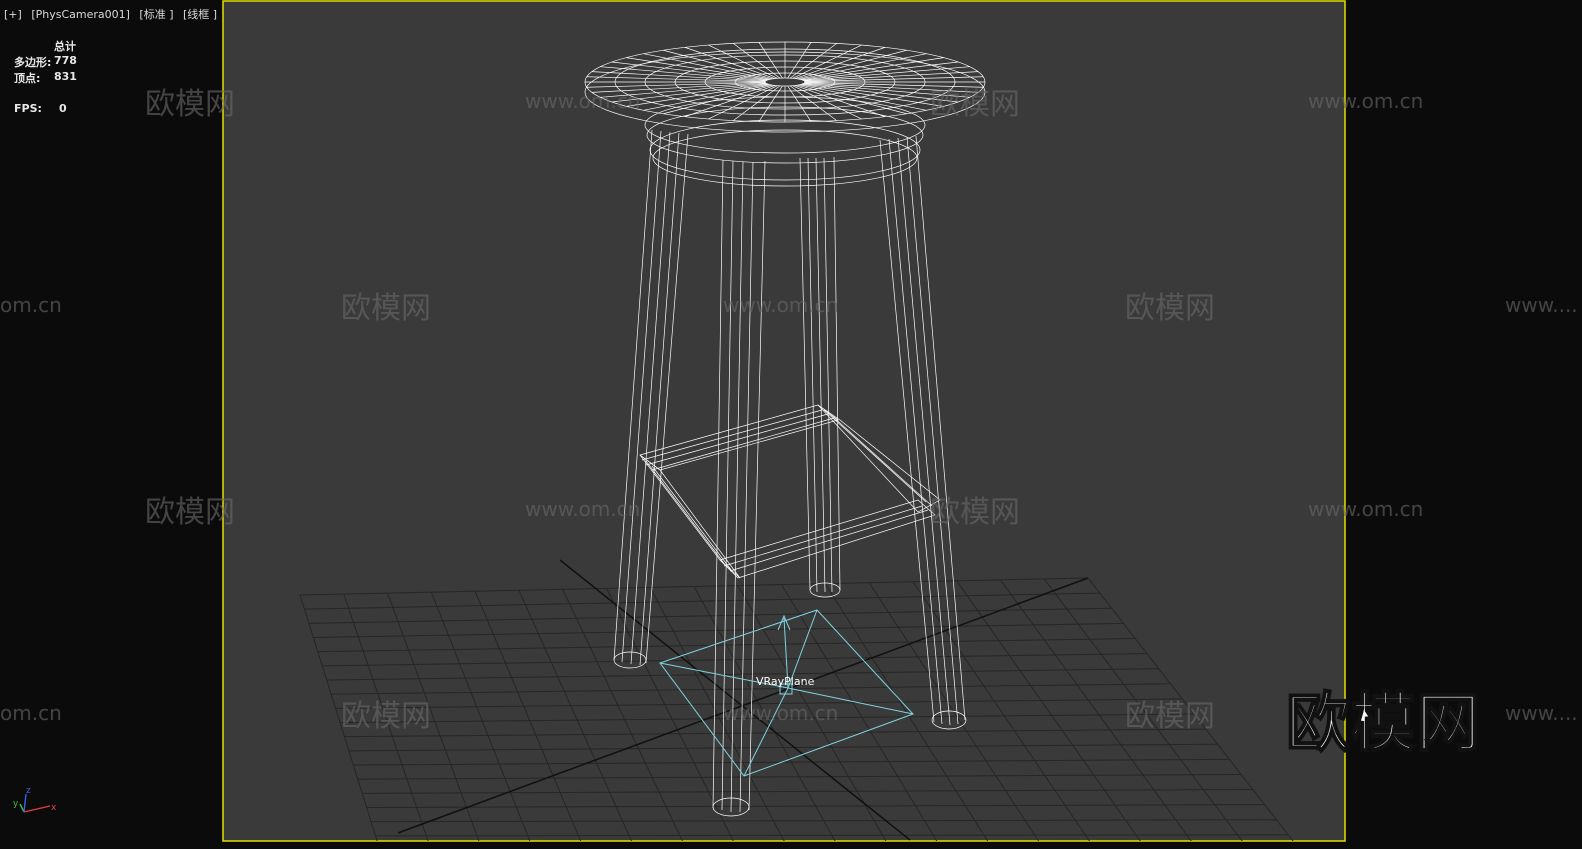  I want to click on viewport-camera-menu: [PhysCamera001], so click(80, 14).